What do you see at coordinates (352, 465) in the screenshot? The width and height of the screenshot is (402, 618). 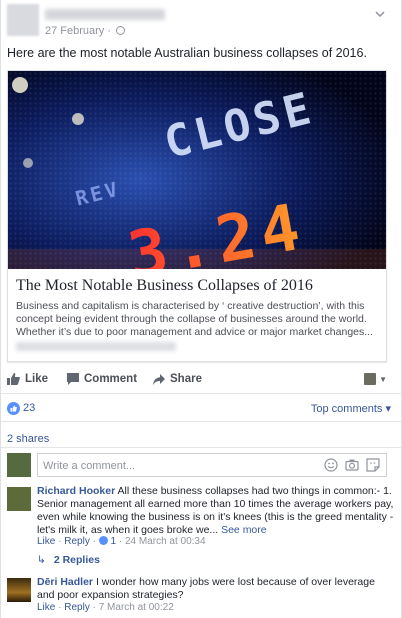 I see `camera-icon` at bounding box center [352, 465].